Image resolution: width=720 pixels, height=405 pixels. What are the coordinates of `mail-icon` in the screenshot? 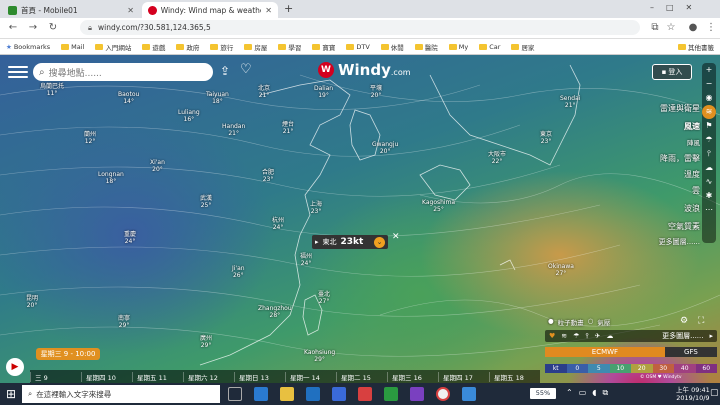 It's located at (313, 394).